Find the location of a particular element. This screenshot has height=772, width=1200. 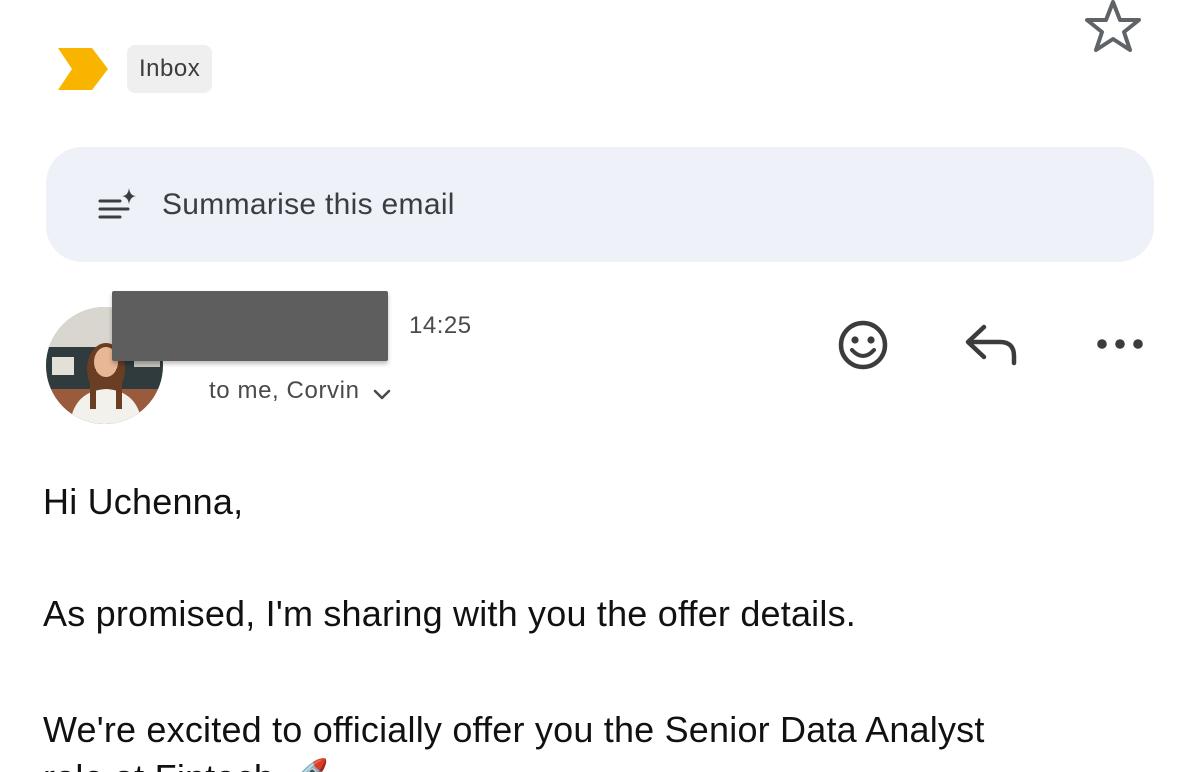

inbox-label-text: Inbox is located at coordinates (170, 68).